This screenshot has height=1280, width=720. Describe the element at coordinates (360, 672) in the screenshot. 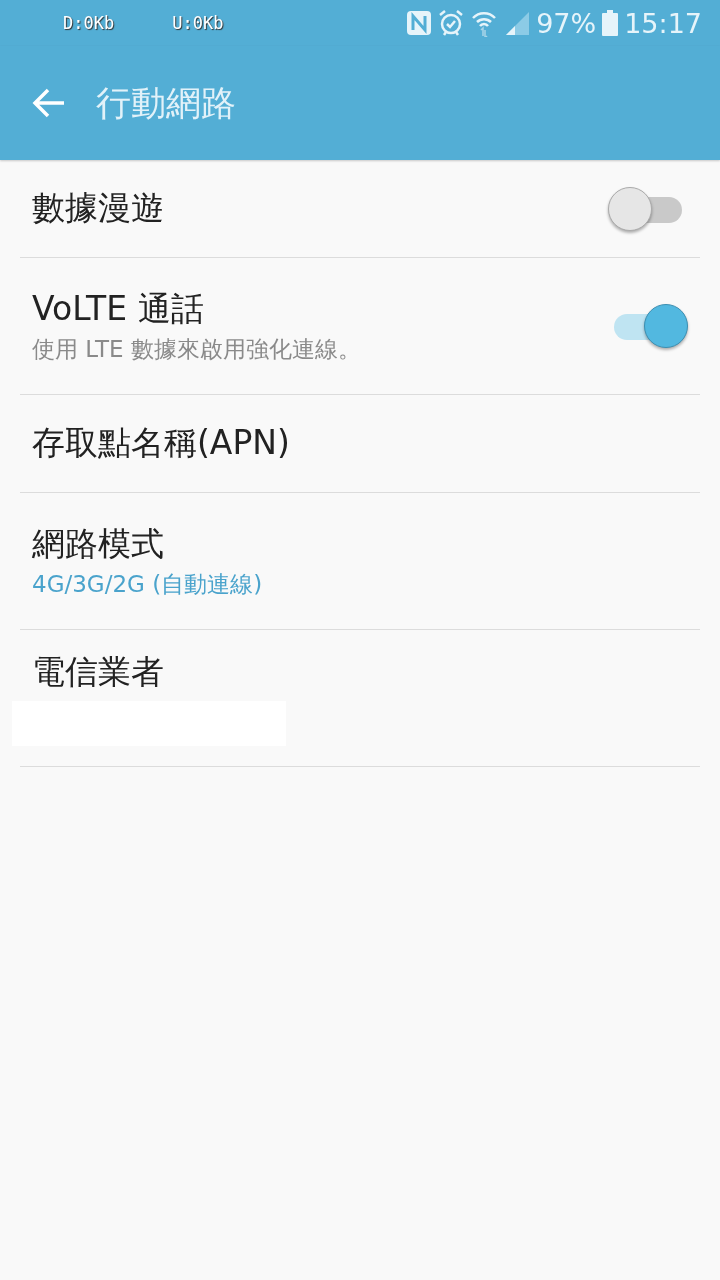

I see `setting-title: 電信業者` at that location.